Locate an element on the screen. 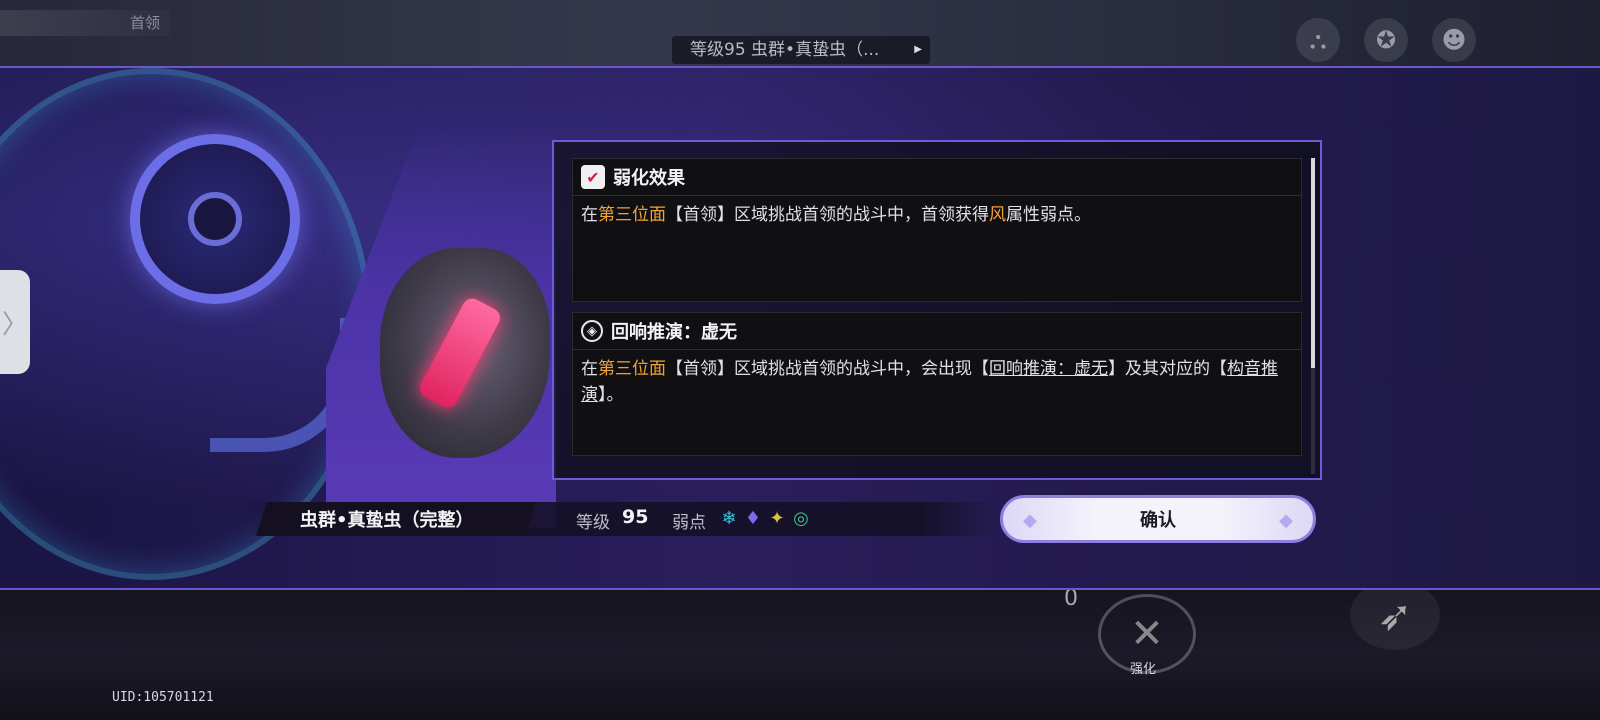  weaken-icon: ✔ is located at coordinates (593, 177).